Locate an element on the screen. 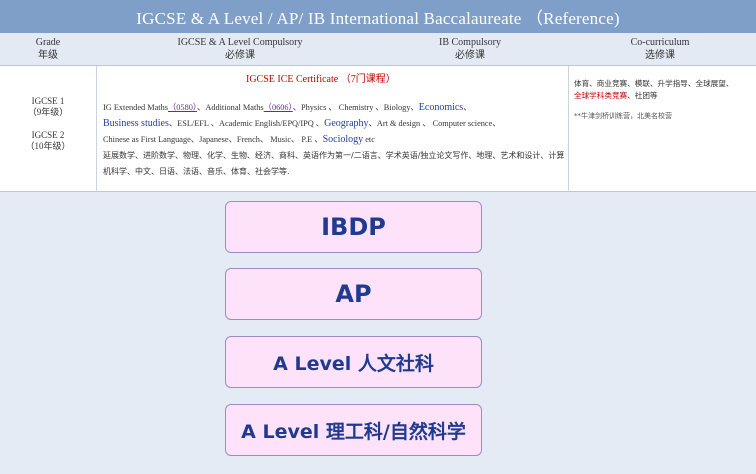 This screenshot has width=756, height=474. program-alevel-science: A Level 理工科/自然科学 is located at coordinates (353, 430).